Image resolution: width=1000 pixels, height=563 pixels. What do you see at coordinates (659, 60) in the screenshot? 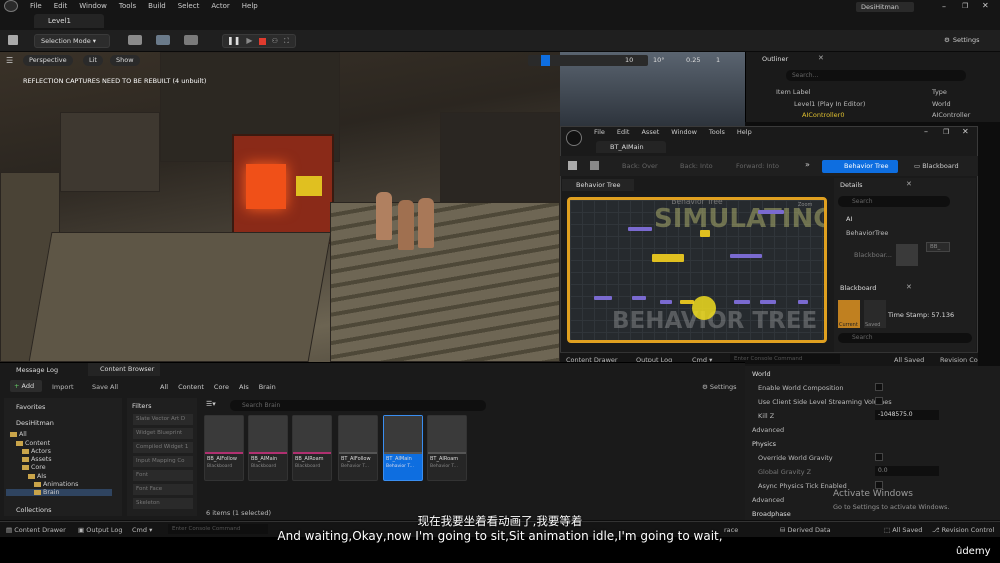
I see `angle-snap-value: 10°` at bounding box center [659, 60].